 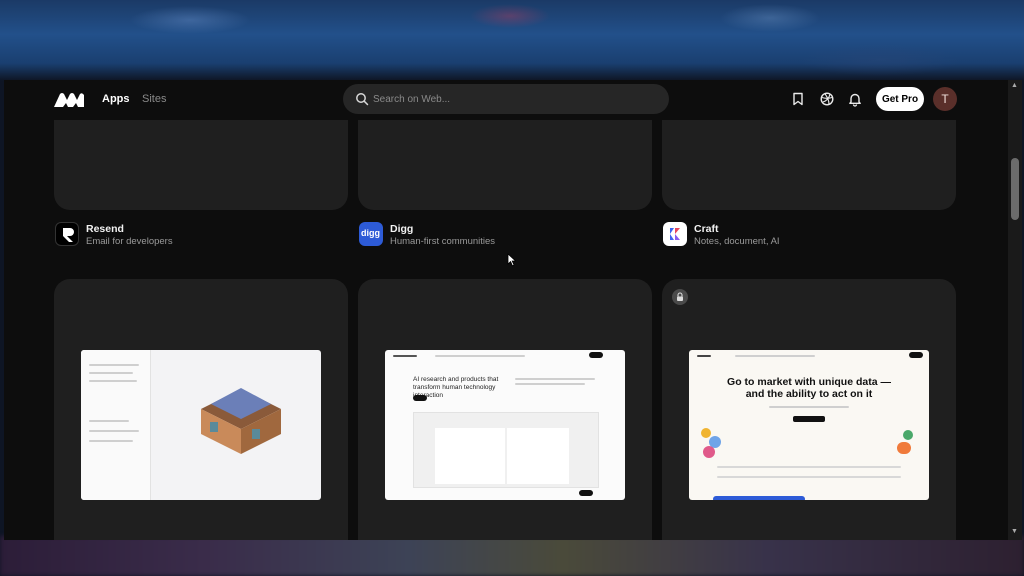 I want to click on app-name: Digg, so click(x=402, y=229).